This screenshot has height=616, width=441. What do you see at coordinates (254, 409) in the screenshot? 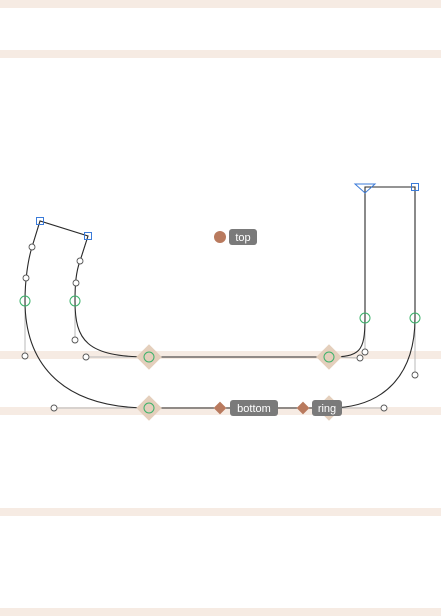
I see `anchor-bottom-label: bottom` at bounding box center [254, 409].